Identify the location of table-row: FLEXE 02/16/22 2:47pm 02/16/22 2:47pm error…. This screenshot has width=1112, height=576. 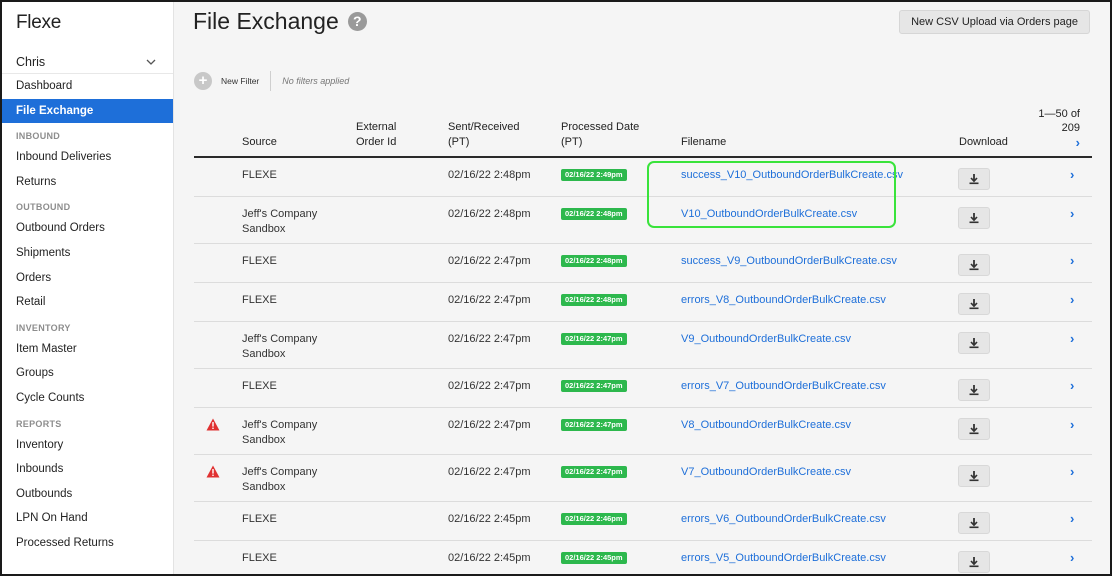
(643, 388).